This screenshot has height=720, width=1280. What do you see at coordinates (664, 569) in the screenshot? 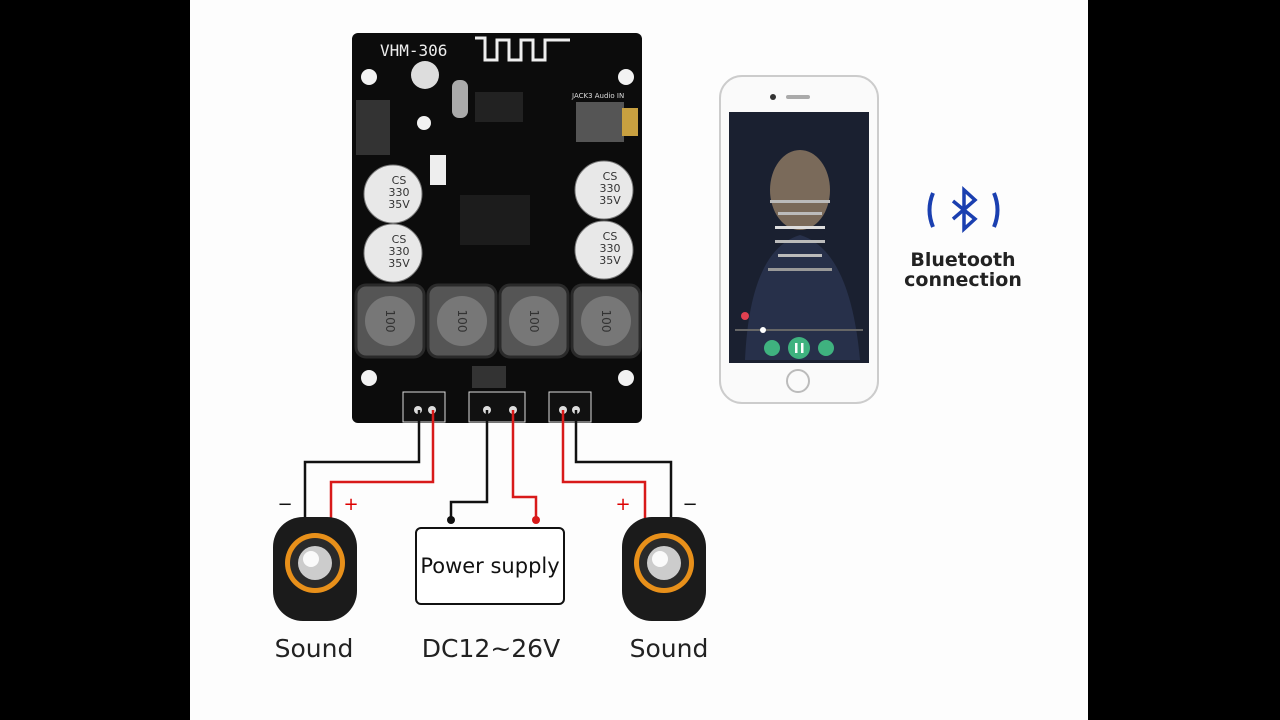
I see `right-speaker` at bounding box center [664, 569].